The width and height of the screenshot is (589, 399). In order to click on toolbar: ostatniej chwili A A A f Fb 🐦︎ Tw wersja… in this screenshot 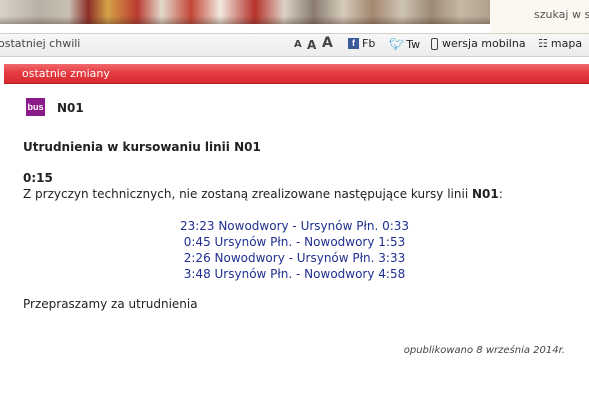, I will do `click(294, 45)`.